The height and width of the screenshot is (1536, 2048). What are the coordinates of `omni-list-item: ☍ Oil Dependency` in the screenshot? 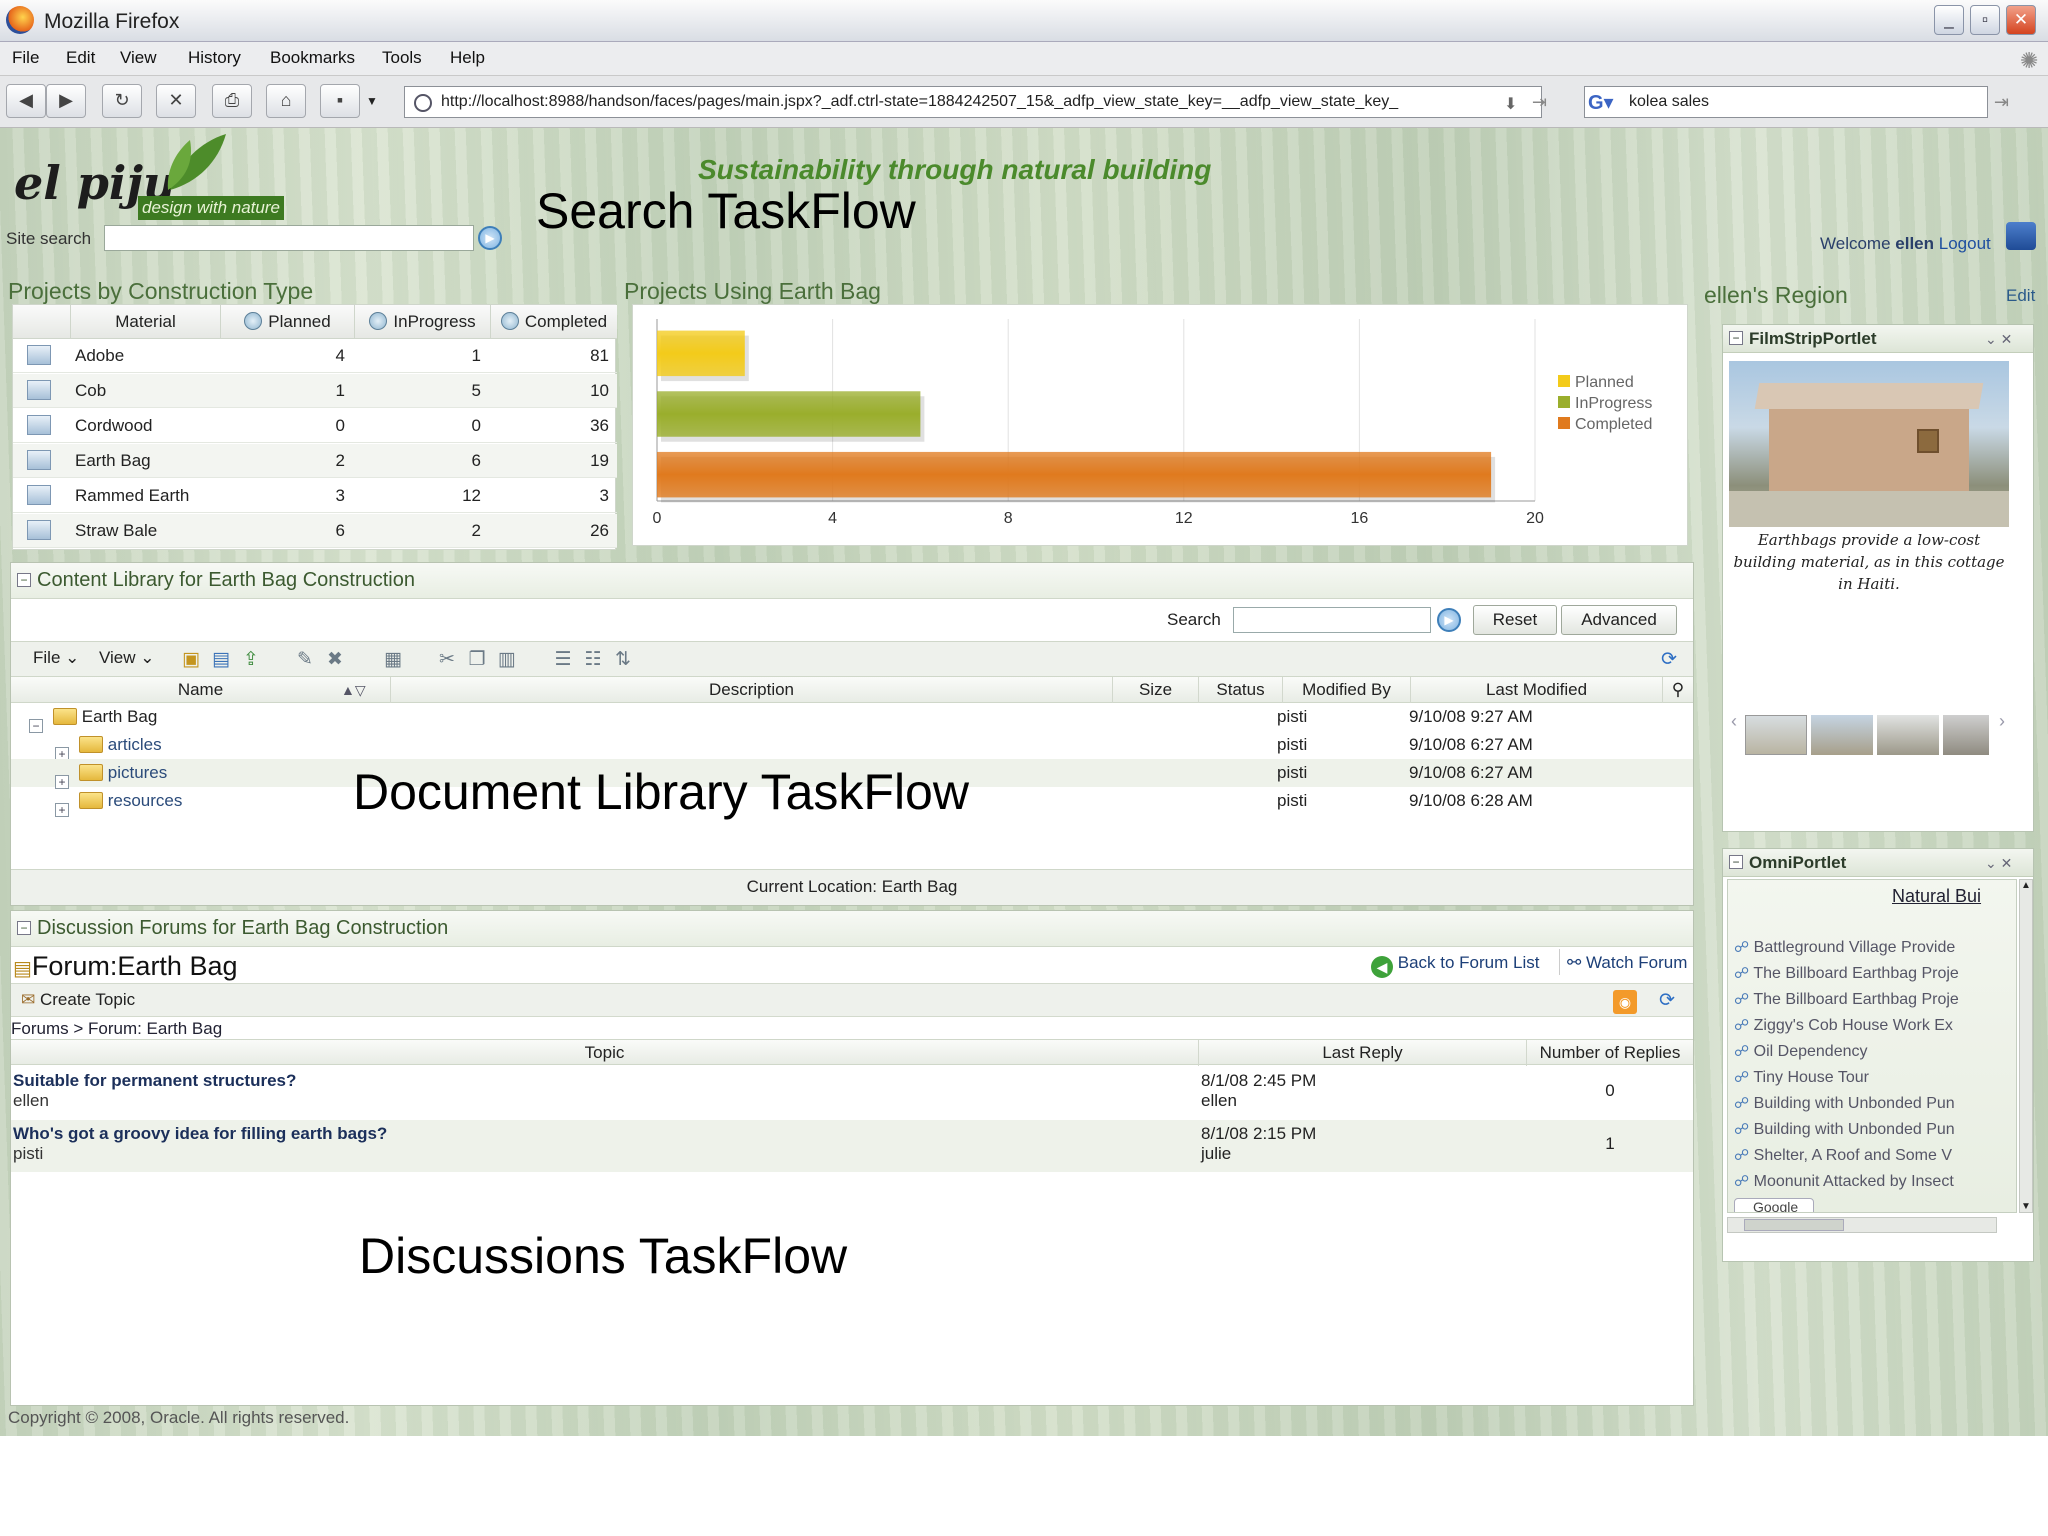 It's located at (1875, 1051).